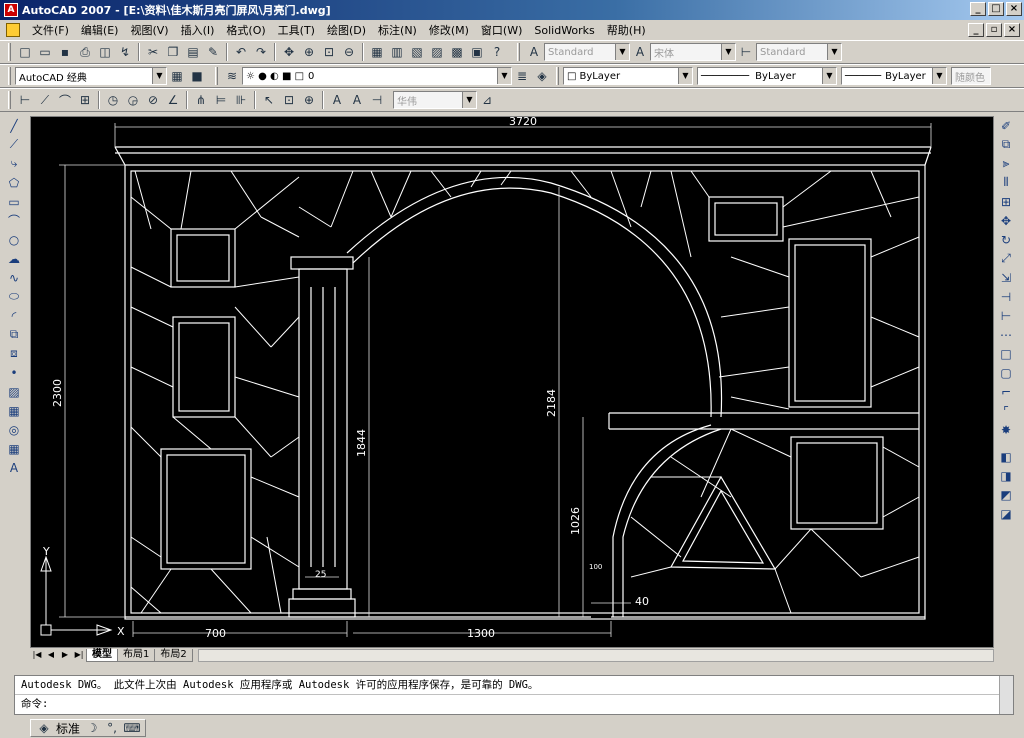  Describe the element at coordinates (289, 100) in the screenshot. I see `tolerance-icon: ⊡` at that location.